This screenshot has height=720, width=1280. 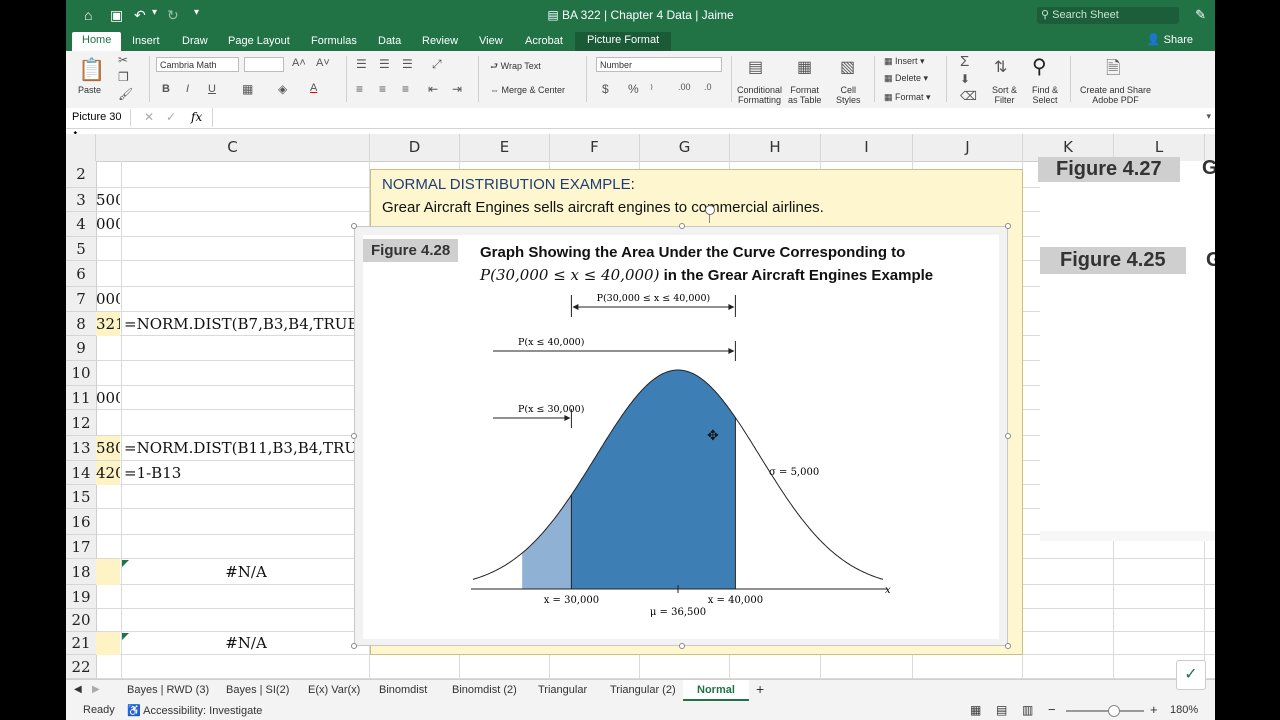 What do you see at coordinates (1114, 711) in the screenshot?
I see `zoom-slider-thumb` at bounding box center [1114, 711].